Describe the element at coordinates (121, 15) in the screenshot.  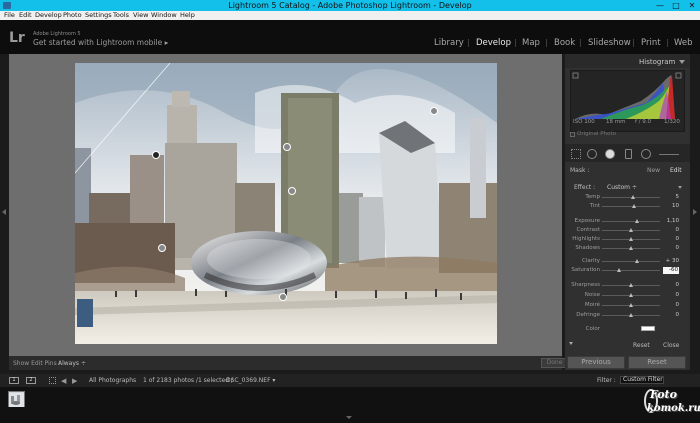
I see `menu-tools: Tools` at that location.